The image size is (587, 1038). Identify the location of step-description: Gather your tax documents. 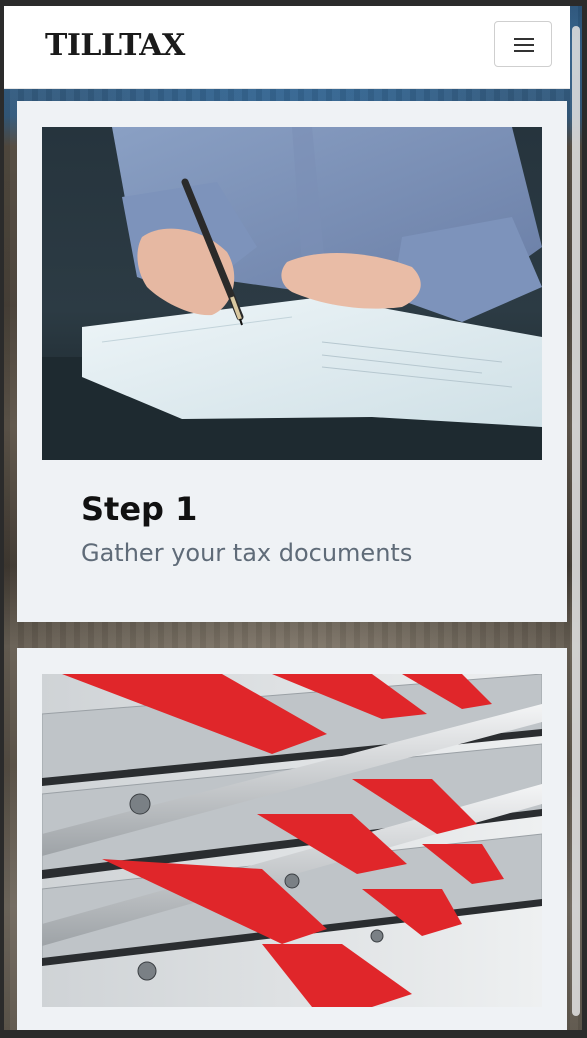
(247, 553).